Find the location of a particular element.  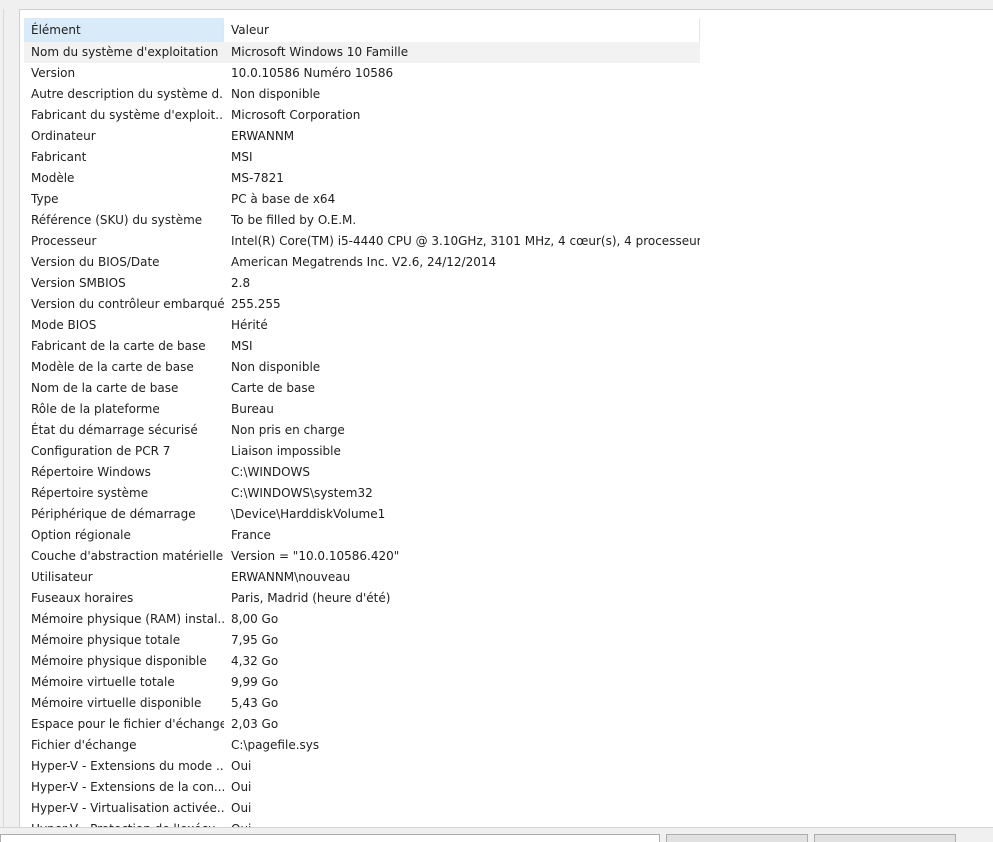

table-row: Mémoire physique (RAM) instal... 8,00 Go is located at coordinates (504, 619).